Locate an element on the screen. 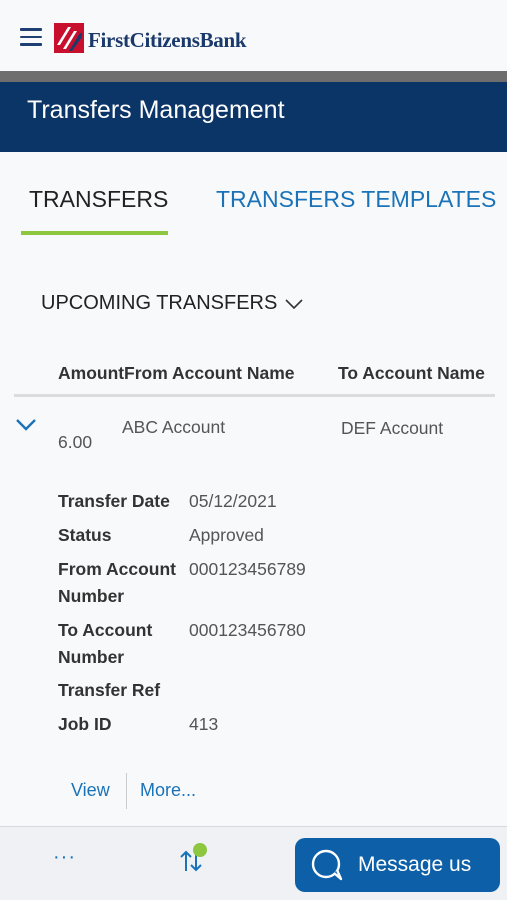  dropdown-label: UPCOMING TRANSFERS is located at coordinates (159, 303).